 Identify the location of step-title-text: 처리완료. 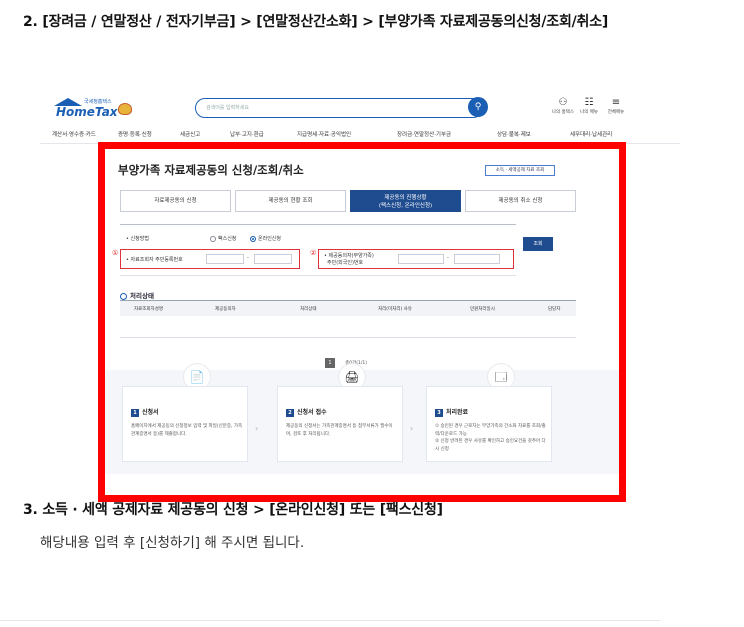
(457, 412).